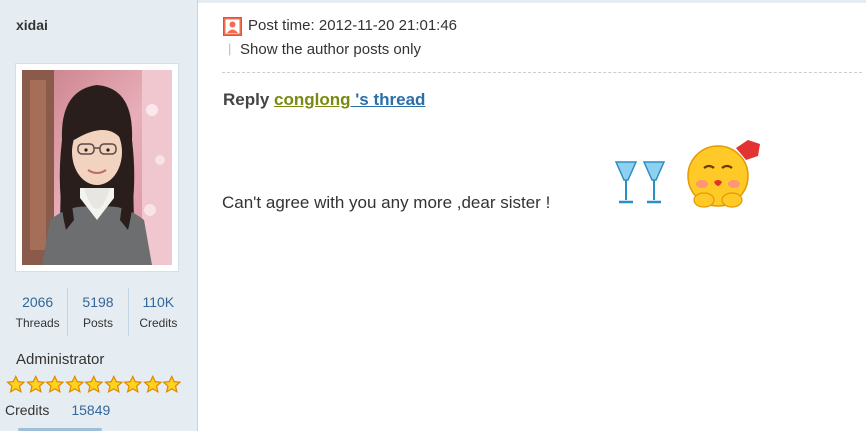 The height and width of the screenshot is (431, 866). I want to click on stat-credits: 110K Credits, so click(158, 312).